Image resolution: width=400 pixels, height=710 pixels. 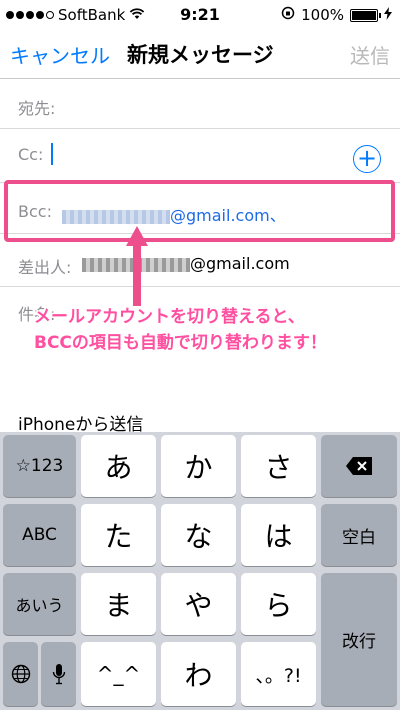 What do you see at coordinates (169, 317) in the screenshot?
I see `annotation-line-1: メールアカウントを切り替えると、` at bounding box center [169, 317].